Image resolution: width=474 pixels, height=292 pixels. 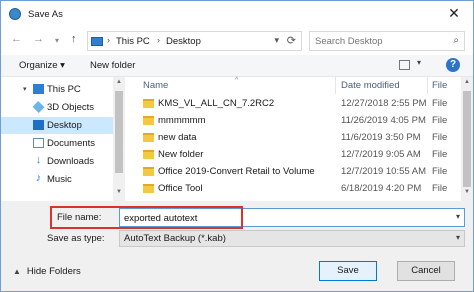 What do you see at coordinates (426, 271) in the screenshot?
I see `cancel-button: Cancel` at bounding box center [426, 271].